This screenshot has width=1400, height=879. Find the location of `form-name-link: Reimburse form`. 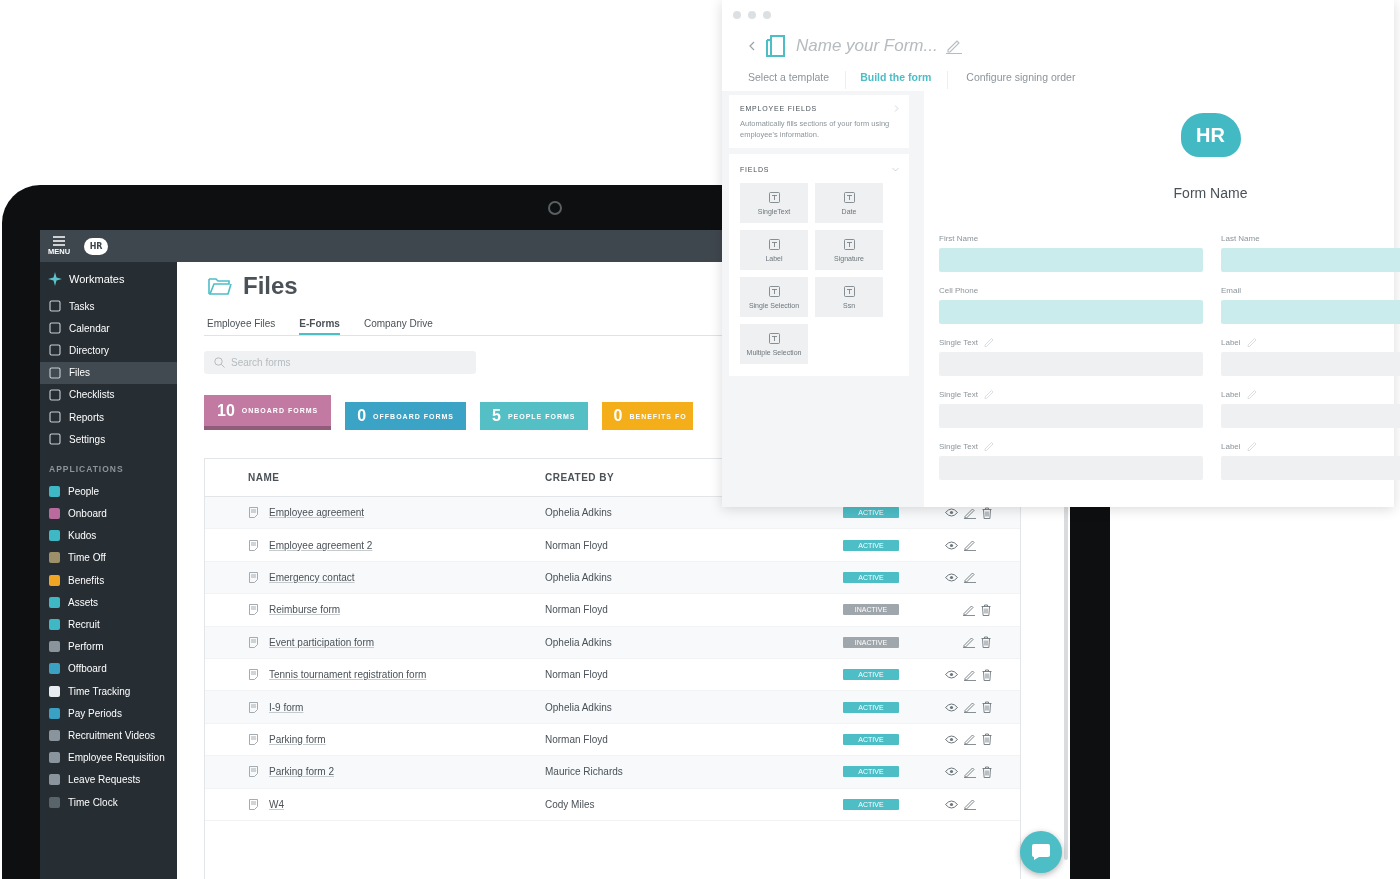

form-name-link: Reimburse form is located at coordinates (407, 610).